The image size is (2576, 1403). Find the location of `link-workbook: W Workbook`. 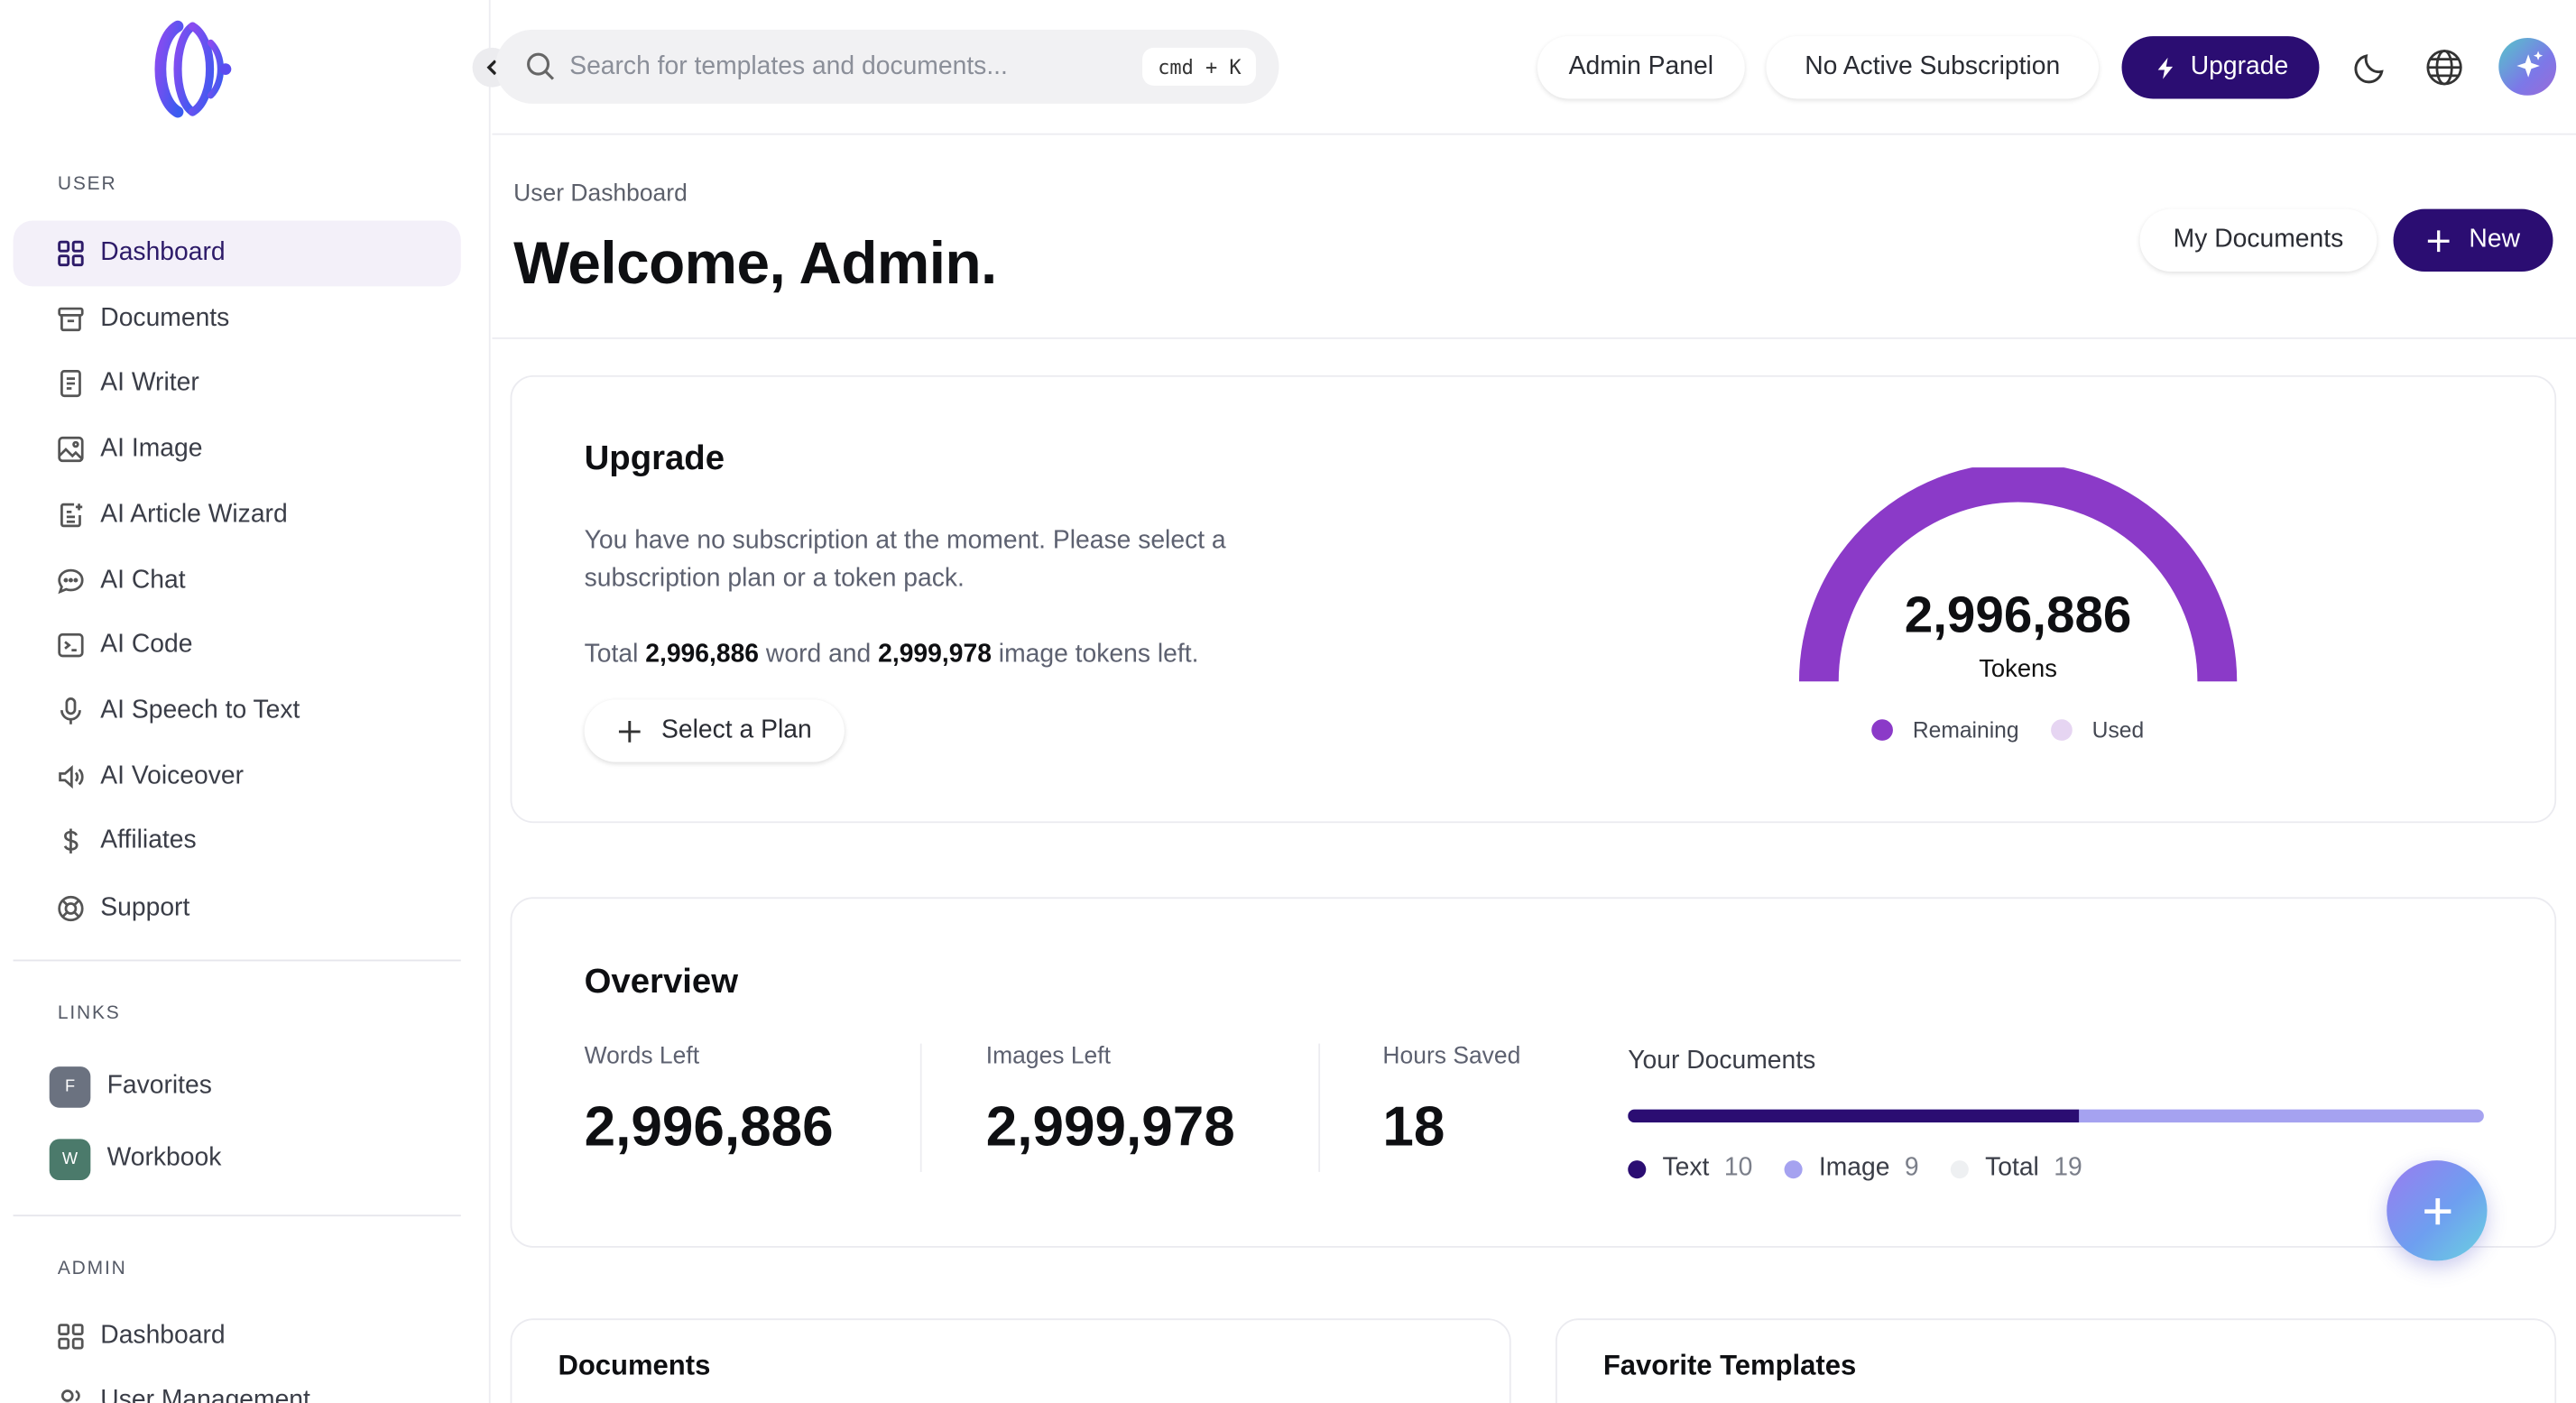

link-workbook: W Workbook is located at coordinates (135, 1159).